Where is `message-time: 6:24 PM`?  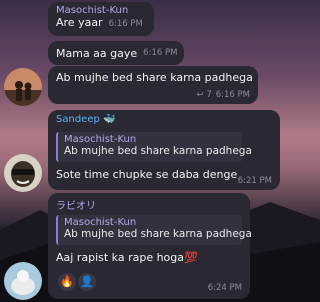 message-time: 6:24 PM is located at coordinates (224, 288).